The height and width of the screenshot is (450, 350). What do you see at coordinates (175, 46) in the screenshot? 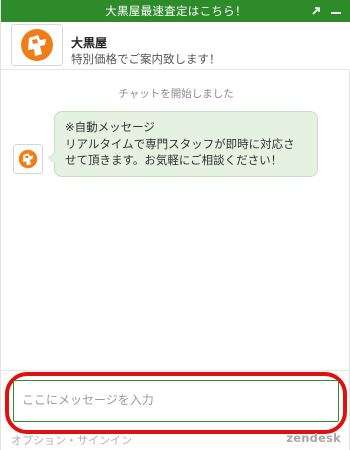
I see `agent-header: 大黒屋 特別価格でご案内致します！` at bounding box center [175, 46].